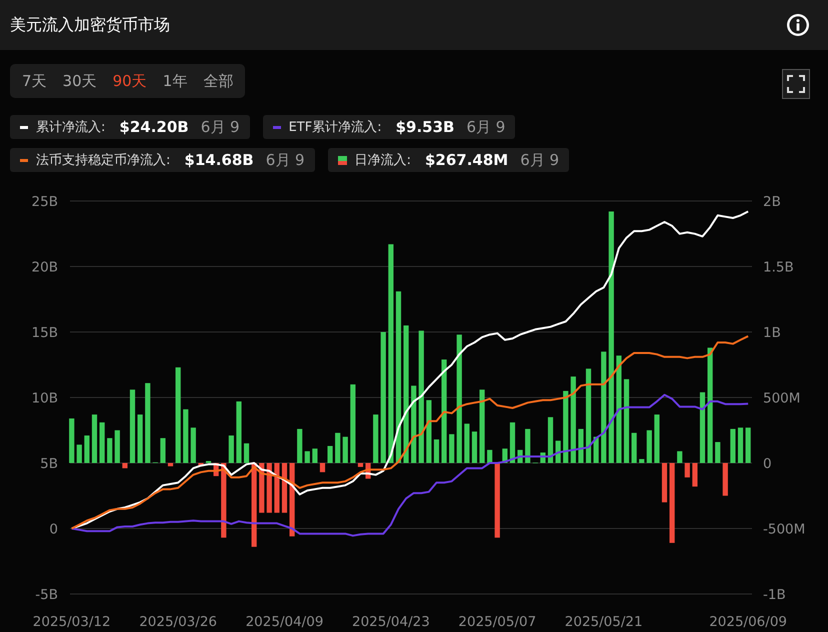 The height and width of the screenshot is (632, 828). Describe the element at coordinates (90, 25) in the screenshot. I see `window-title: 美元流入加密货币市场` at that location.